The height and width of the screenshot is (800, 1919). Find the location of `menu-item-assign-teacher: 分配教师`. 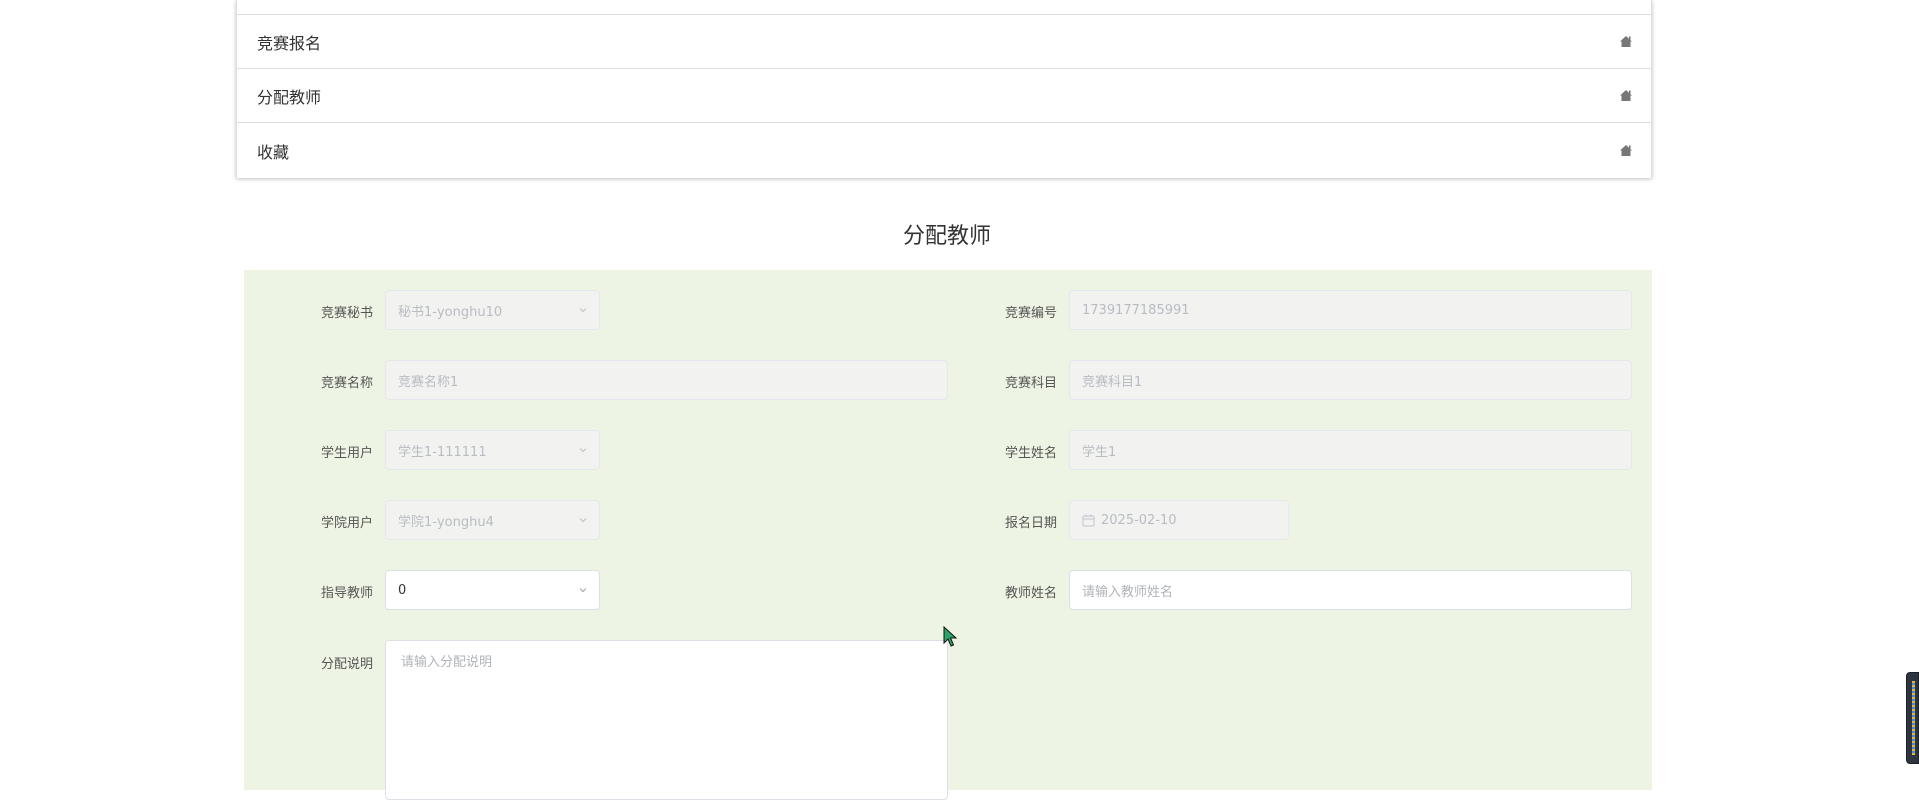

menu-item-assign-teacher: 分配教师 is located at coordinates (944, 96).